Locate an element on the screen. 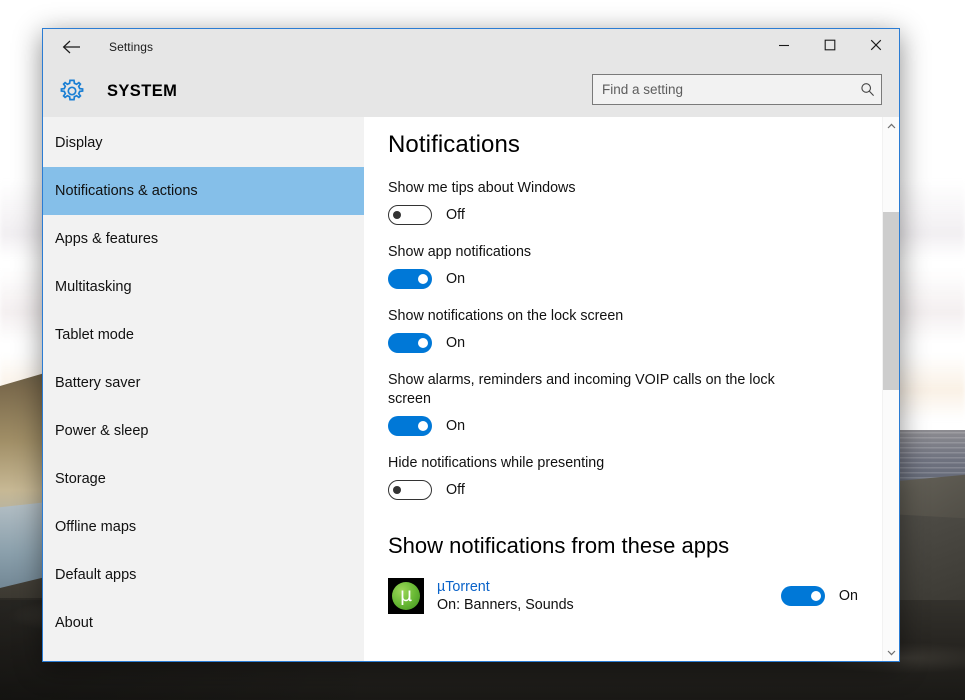 The image size is (965, 700). app-notification-row: µ µTorrent On: Banners, Sounds On is located at coordinates (623, 596).